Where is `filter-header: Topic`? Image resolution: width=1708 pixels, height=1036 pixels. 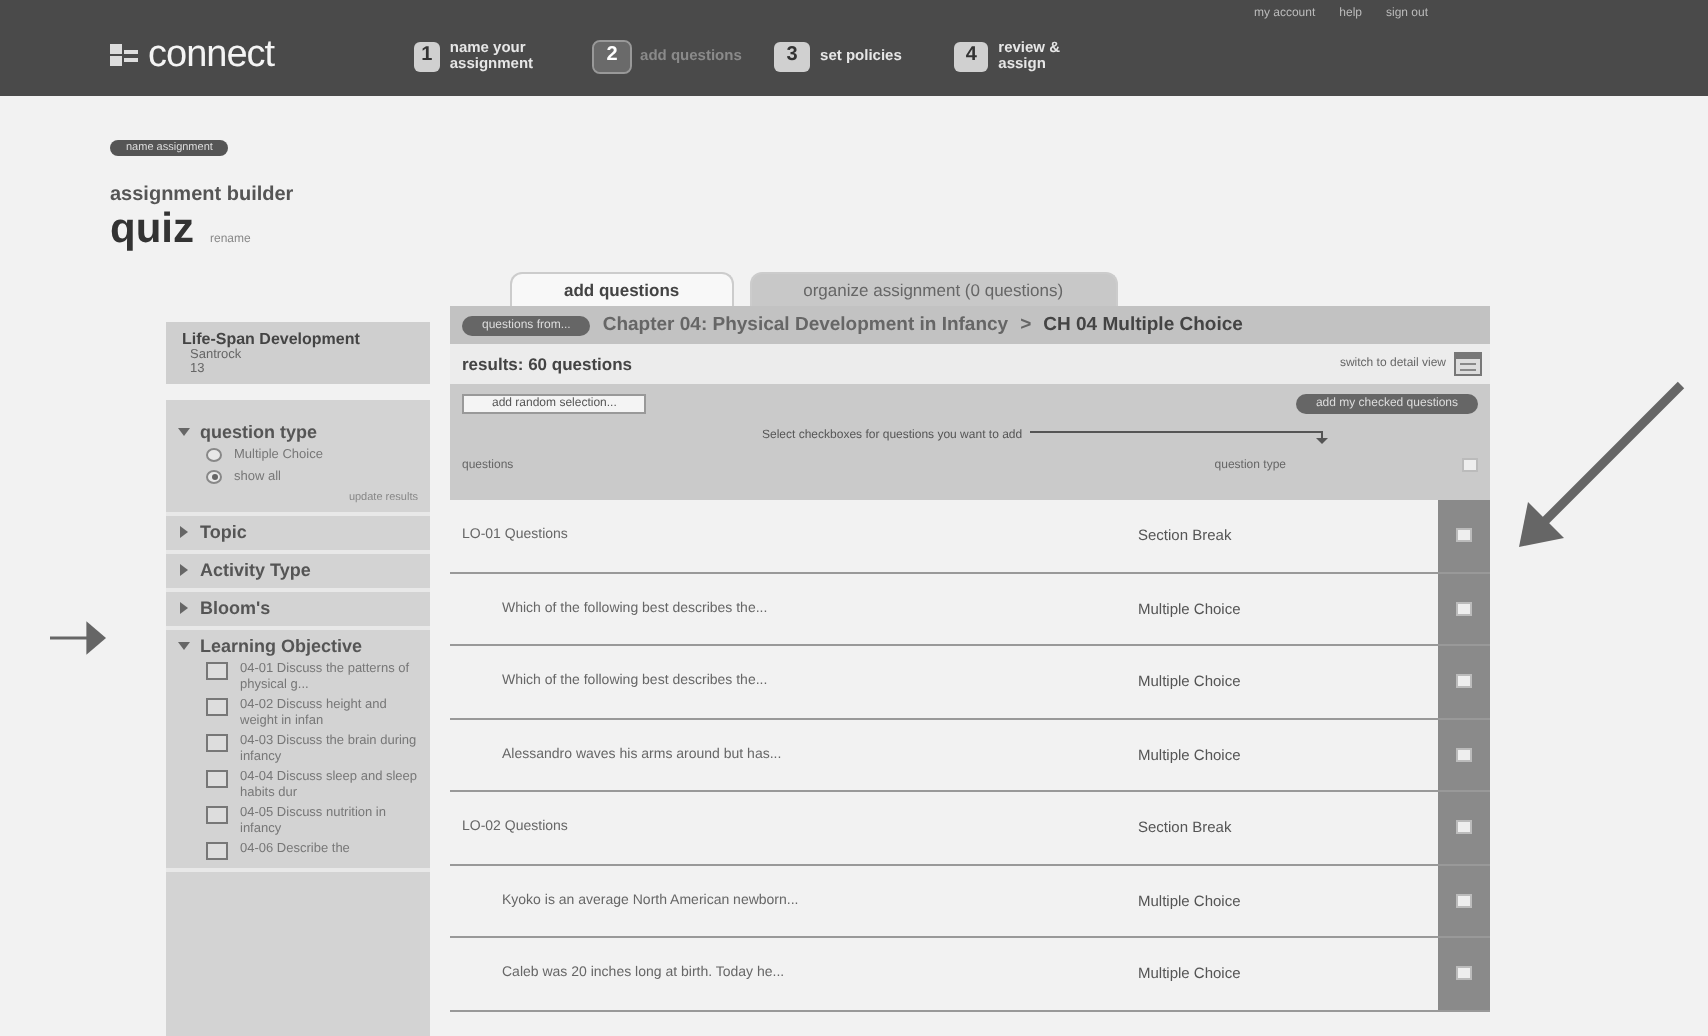 filter-header: Topic is located at coordinates (298, 532).